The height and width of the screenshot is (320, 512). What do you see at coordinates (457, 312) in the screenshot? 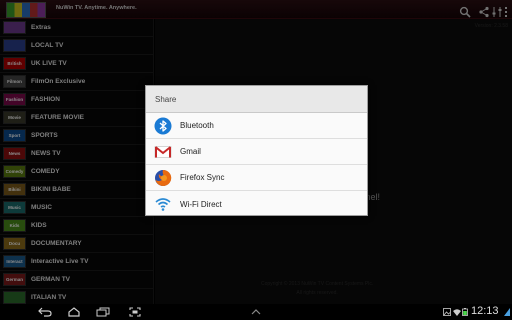
I see `wifi-icon` at bounding box center [457, 312].